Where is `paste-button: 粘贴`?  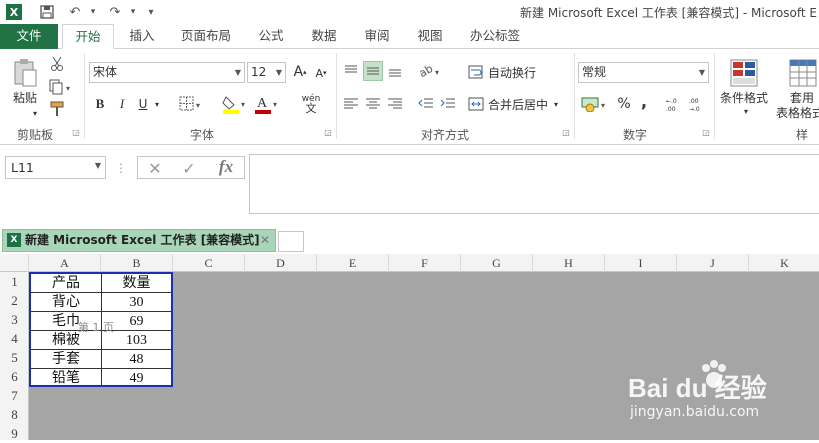
paste-button: 粘贴 is located at coordinates (25, 97).